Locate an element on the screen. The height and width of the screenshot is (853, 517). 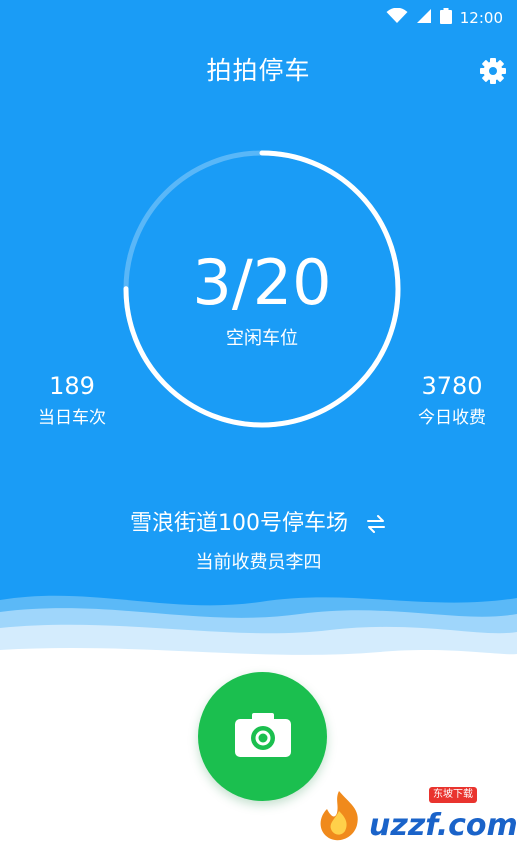
daily-trips-value: 189 is located at coordinates (72, 386).